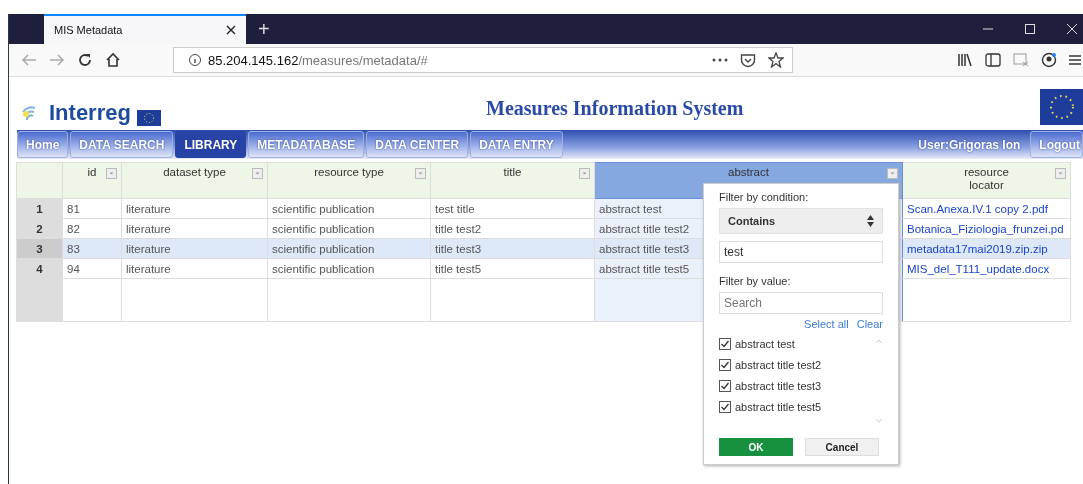 The image size is (1083, 484). What do you see at coordinates (39, 268) in the screenshot?
I see `row-number: 4` at bounding box center [39, 268].